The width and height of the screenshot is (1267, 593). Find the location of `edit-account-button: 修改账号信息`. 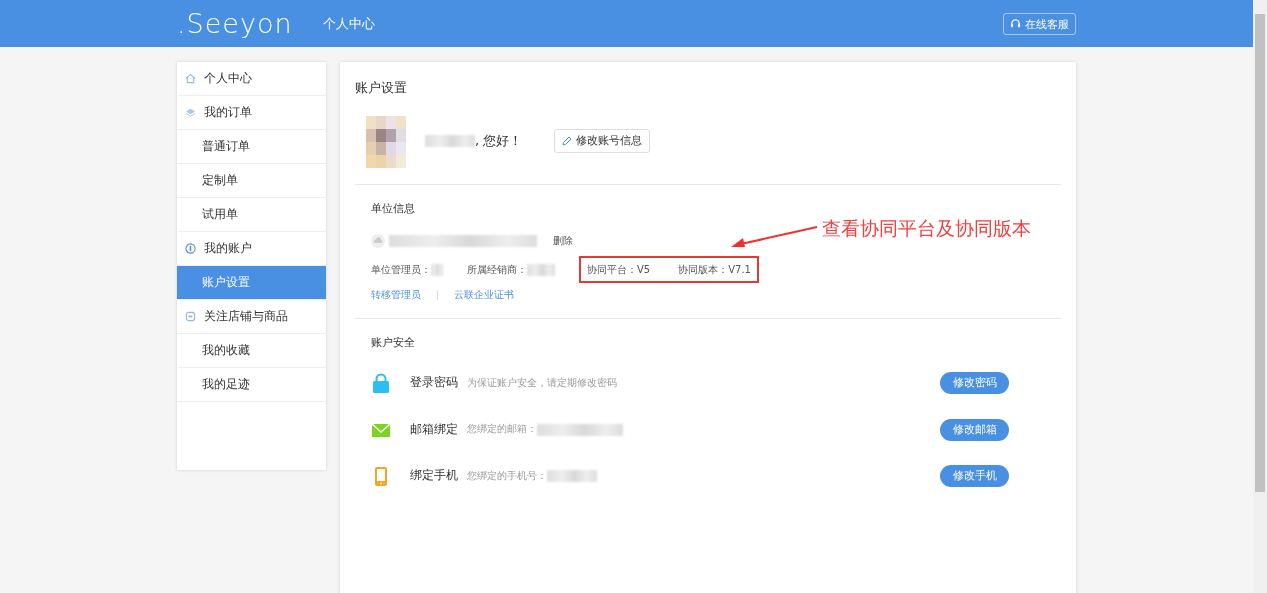

edit-account-button: 修改账号信息 is located at coordinates (602, 140).